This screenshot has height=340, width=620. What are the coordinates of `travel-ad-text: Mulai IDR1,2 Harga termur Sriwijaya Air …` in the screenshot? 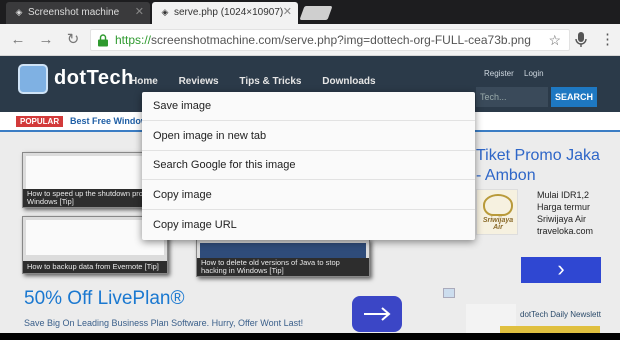 It's located at (565, 213).